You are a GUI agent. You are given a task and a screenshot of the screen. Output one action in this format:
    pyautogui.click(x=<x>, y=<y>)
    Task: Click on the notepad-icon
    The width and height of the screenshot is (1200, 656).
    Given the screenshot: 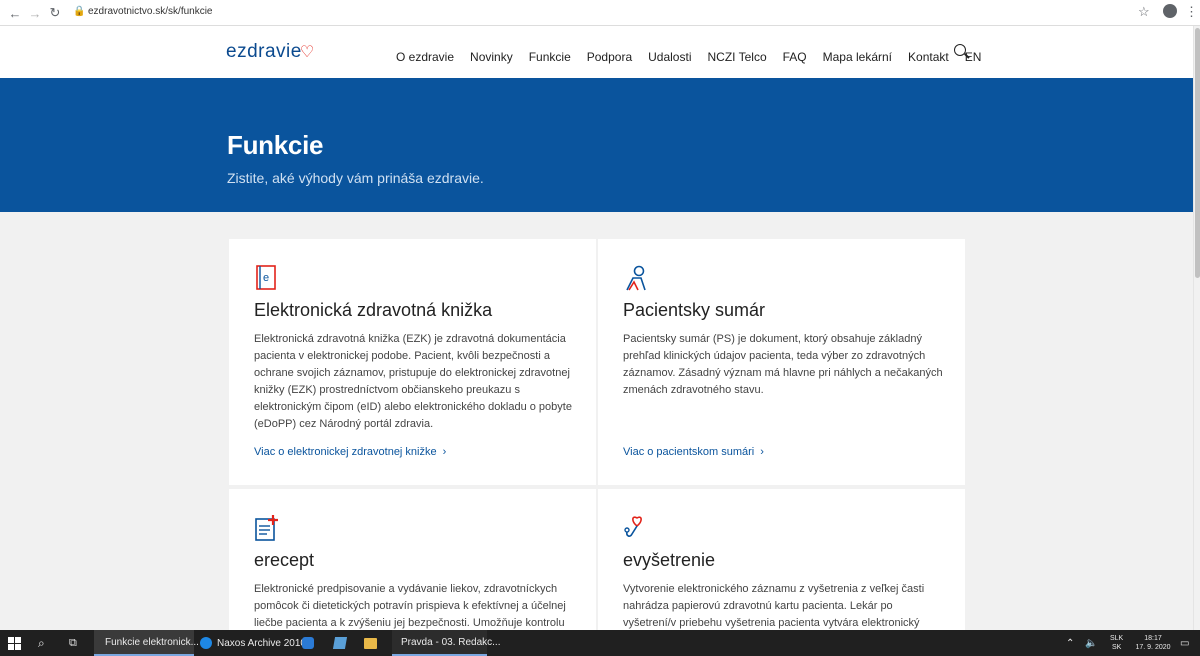 What is the action you would take?
    pyautogui.click(x=340, y=643)
    